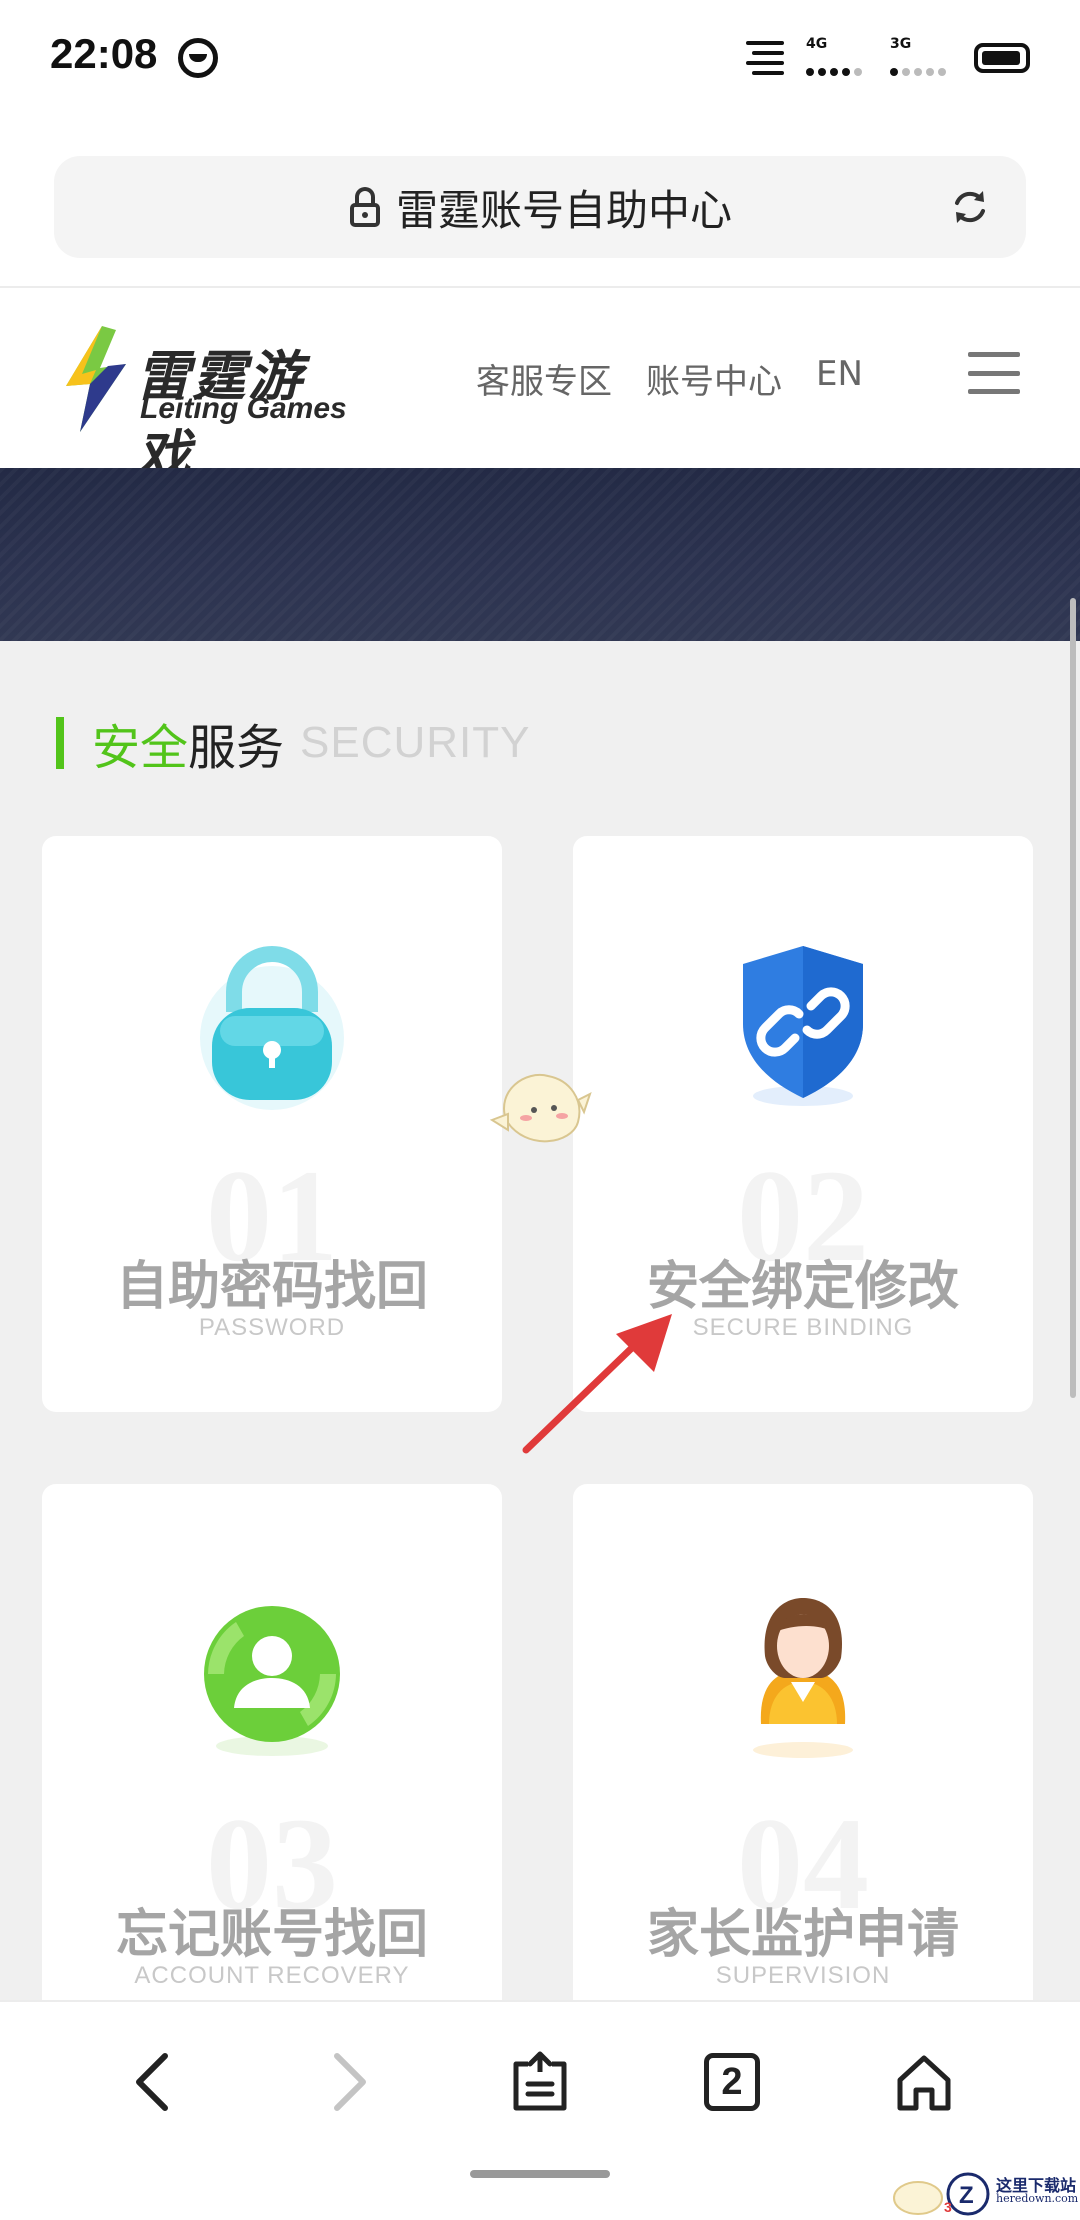 The image size is (1080, 2220). What do you see at coordinates (272, 1772) in the screenshot?
I see `card-account-recovery: 03 忘记账号找回 ACCOUNT RECOVERY` at bounding box center [272, 1772].